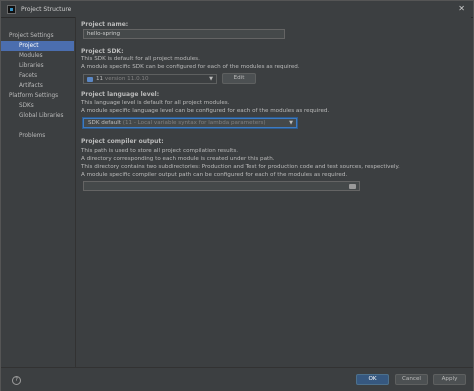 The image size is (474, 391). I want to click on sidebar-item-problems: Problems, so click(37, 136).